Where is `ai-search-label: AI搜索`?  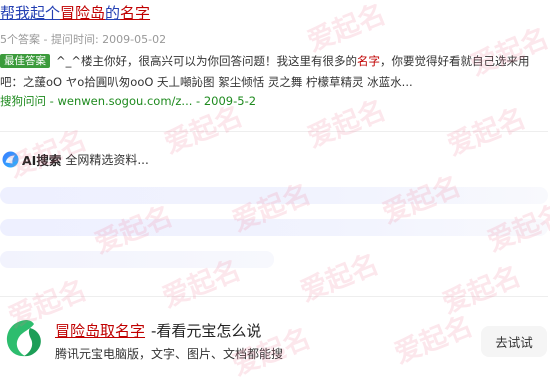
ai-search-label: AI搜索 is located at coordinates (42, 160).